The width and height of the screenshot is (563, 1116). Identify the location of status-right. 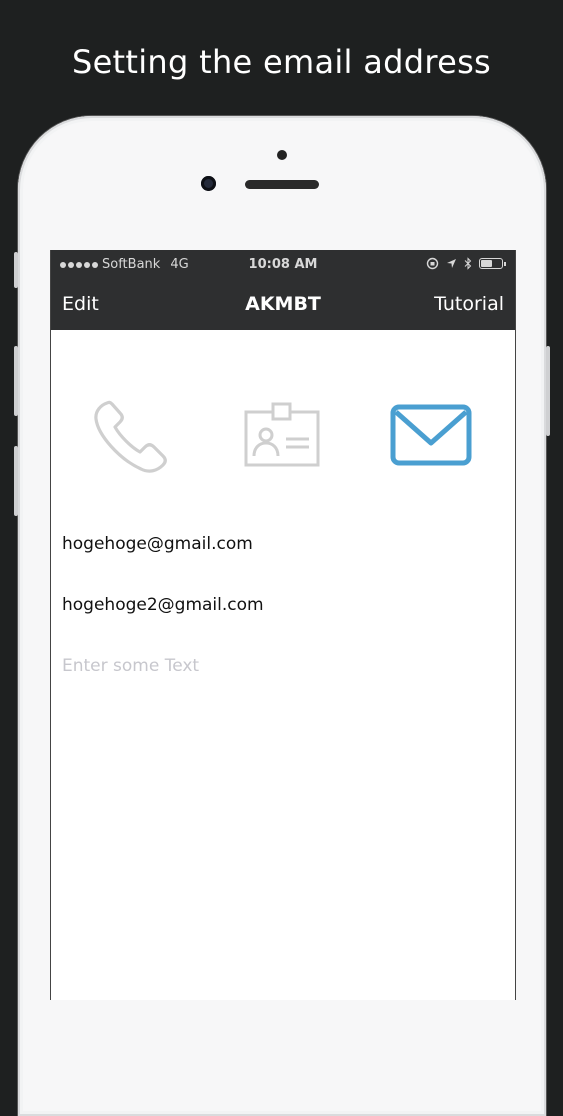
(466, 263).